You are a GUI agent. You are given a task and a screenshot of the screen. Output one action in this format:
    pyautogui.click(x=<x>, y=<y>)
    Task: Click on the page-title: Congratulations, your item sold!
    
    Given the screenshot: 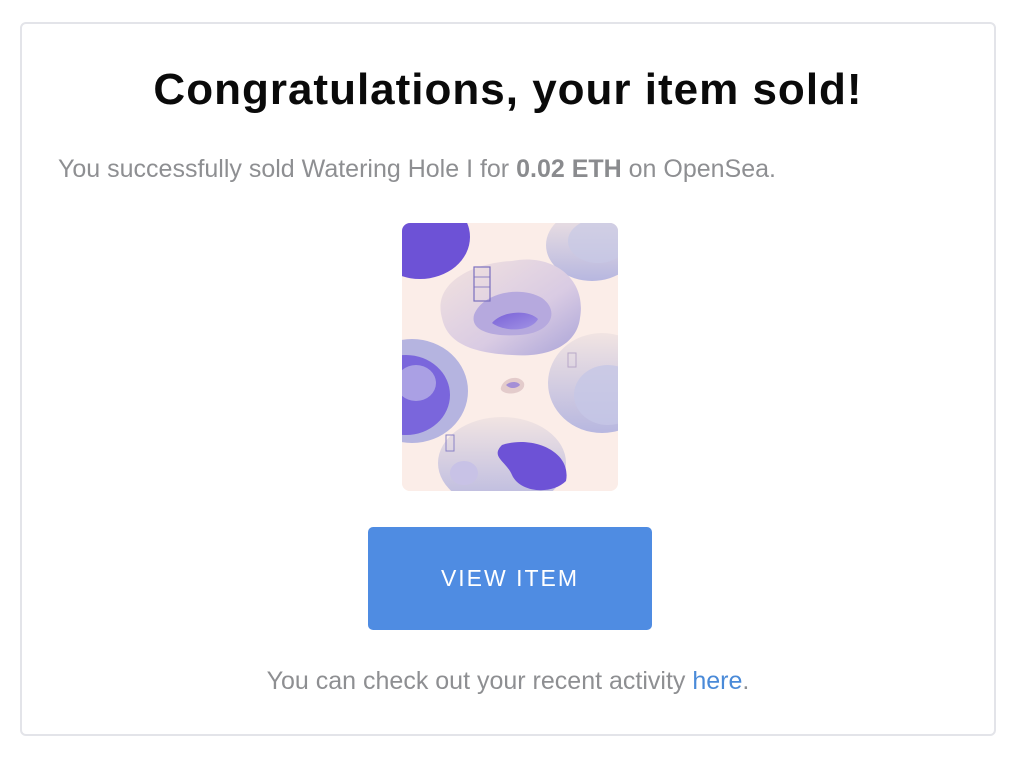 What is the action you would take?
    pyautogui.click(x=508, y=89)
    